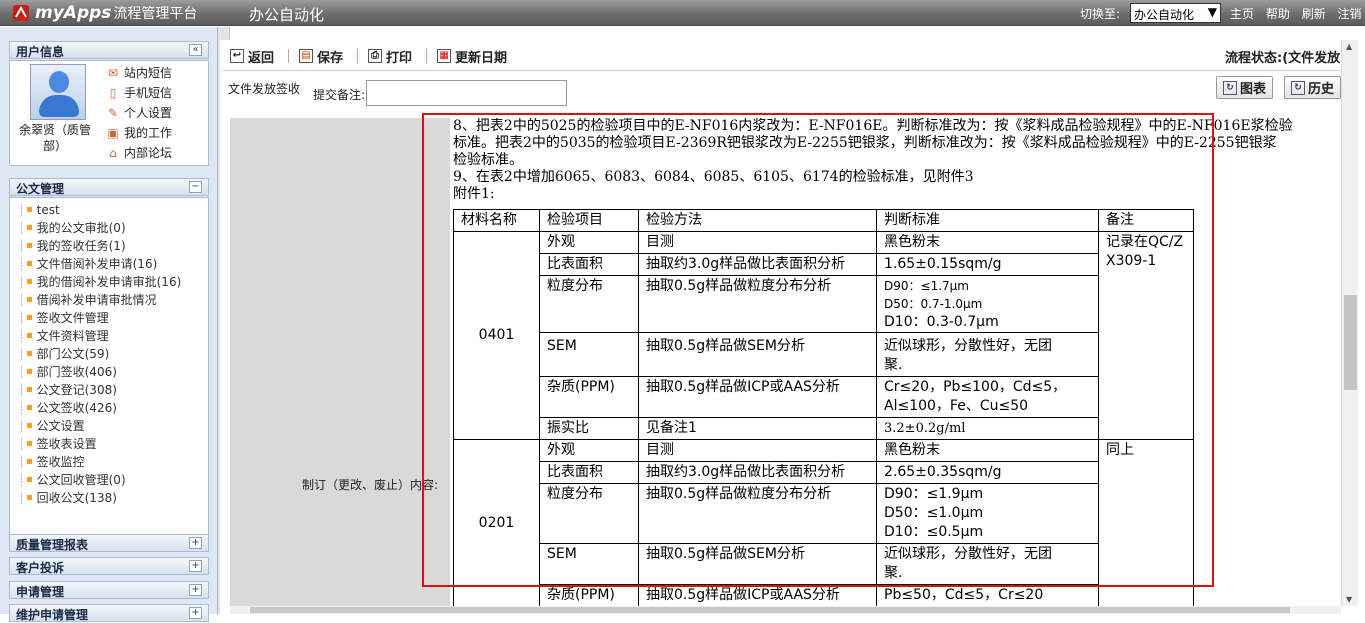 The height and width of the screenshot is (623, 1365). Describe the element at coordinates (109, 210) in the screenshot. I see `tree-item: ┊ test` at that location.